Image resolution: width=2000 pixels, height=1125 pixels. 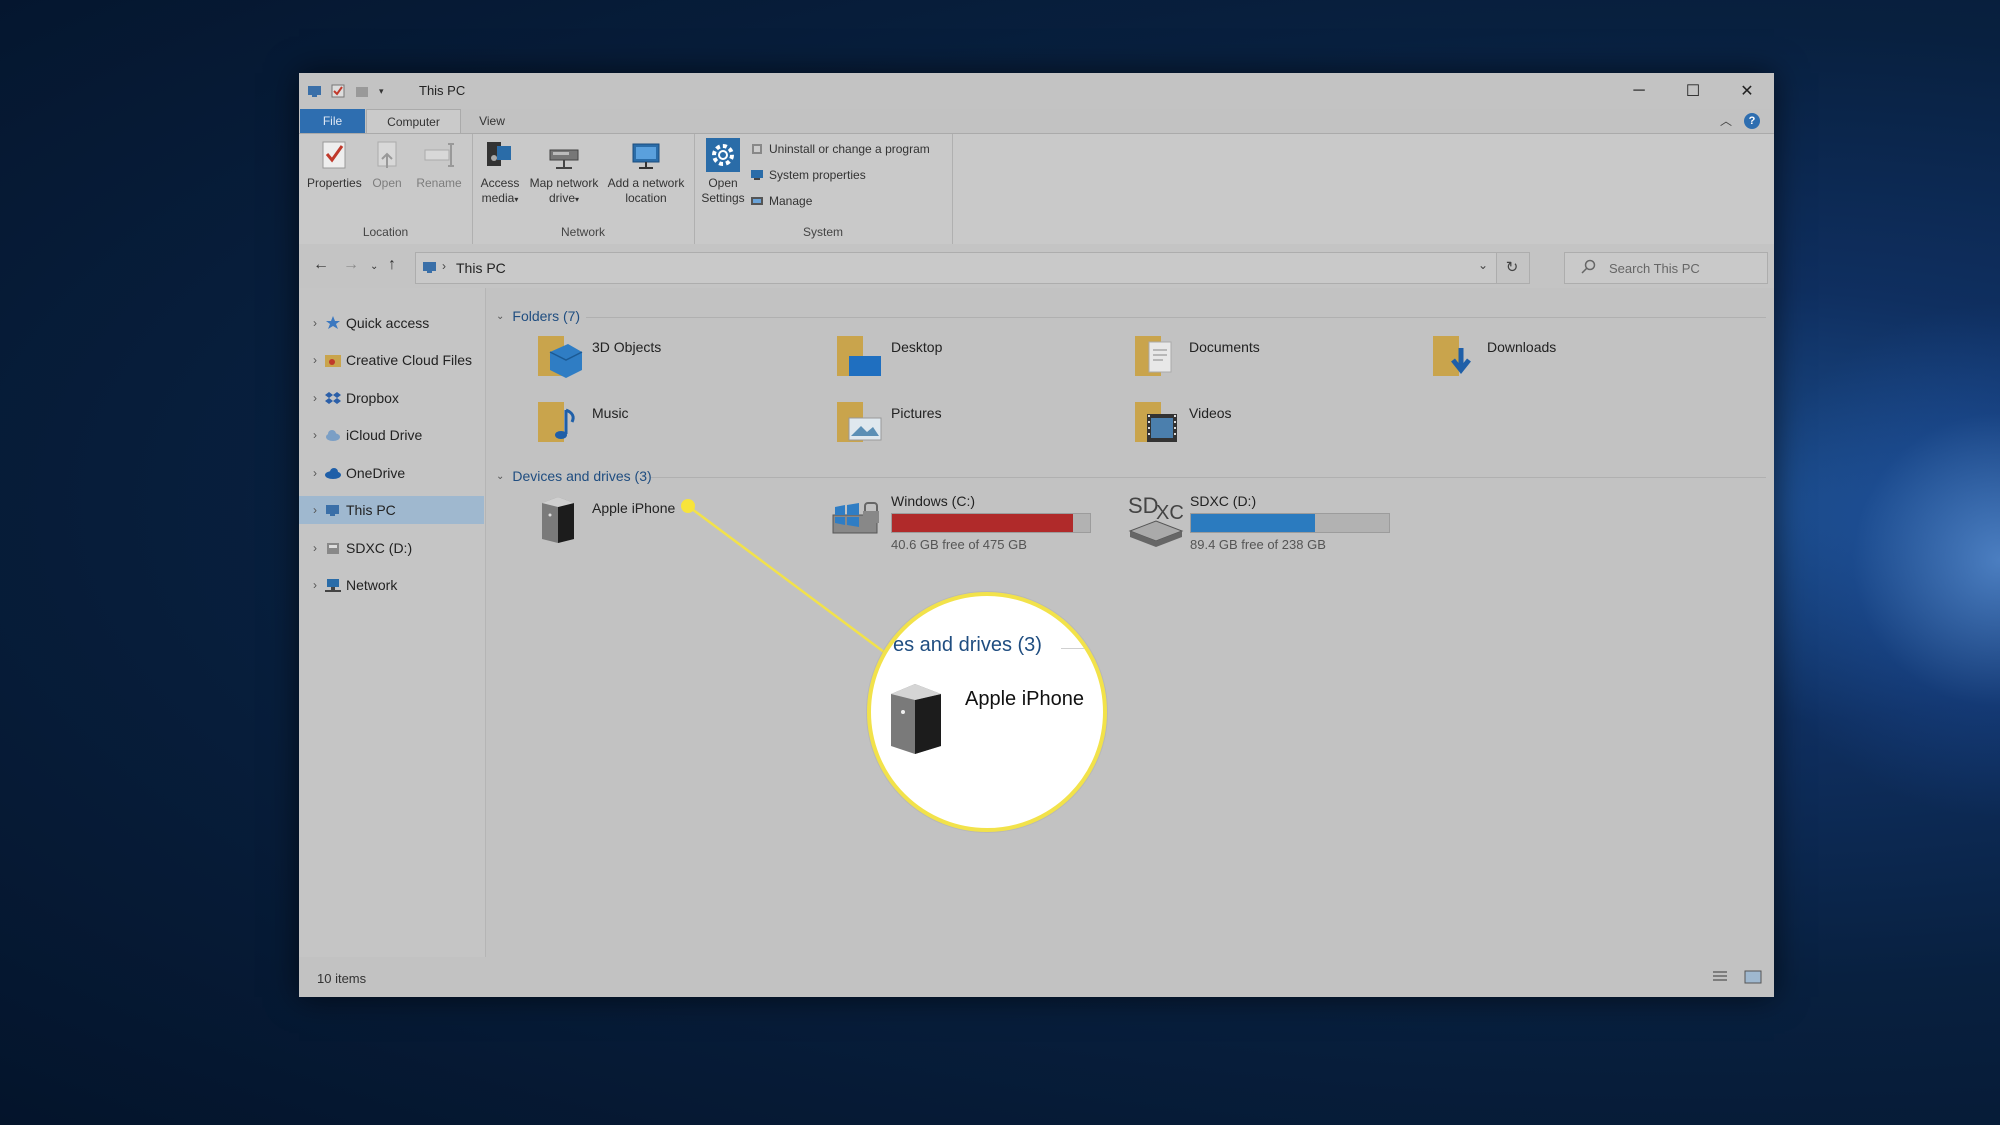 What do you see at coordinates (975, 425) in the screenshot?
I see `folder-pictures: Pictures` at bounding box center [975, 425].